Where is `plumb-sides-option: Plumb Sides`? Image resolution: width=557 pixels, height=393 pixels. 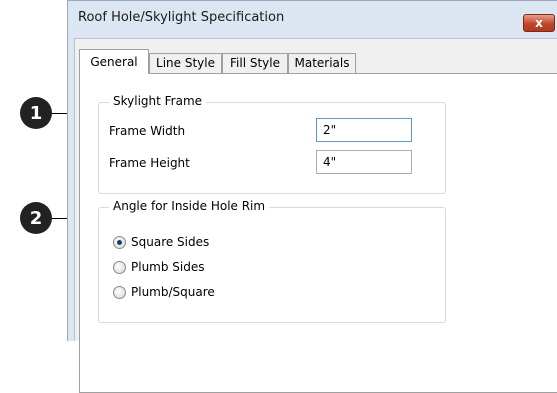
plumb-sides-option: Plumb Sides is located at coordinates (159, 267).